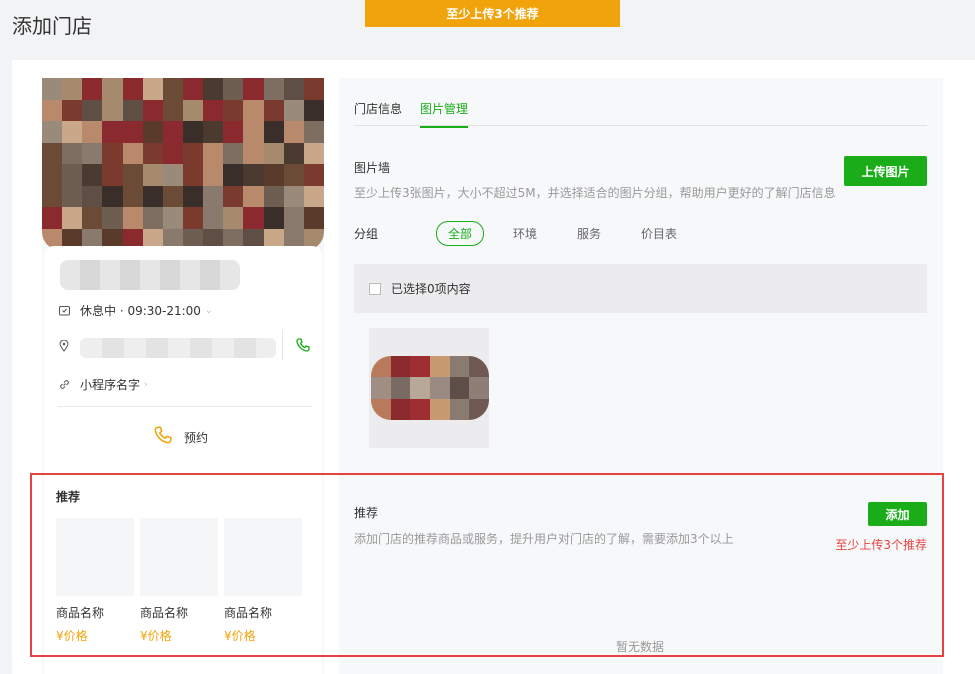 The height and width of the screenshot is (674, 975). What do you see at coordinates (196, 438) in the screenshot?
I see `book-label: 预约` at bounding box center [196, 438].